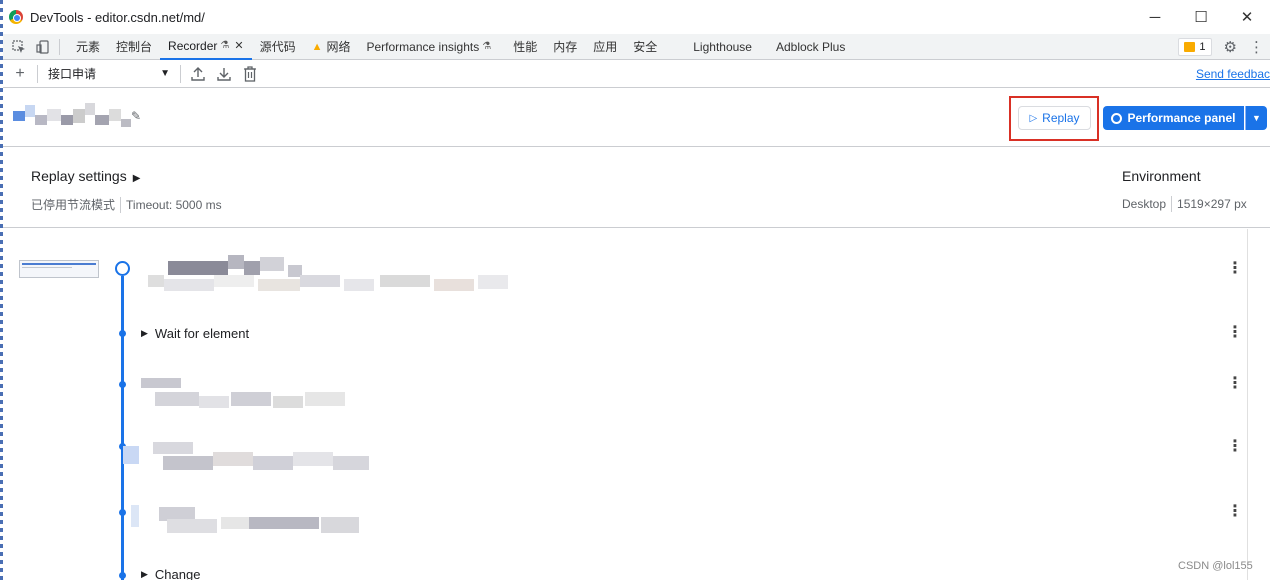 The height and width of the screenshot is (580, 1270). I want to click on screenshot-thumbnail, so click(59, 269).